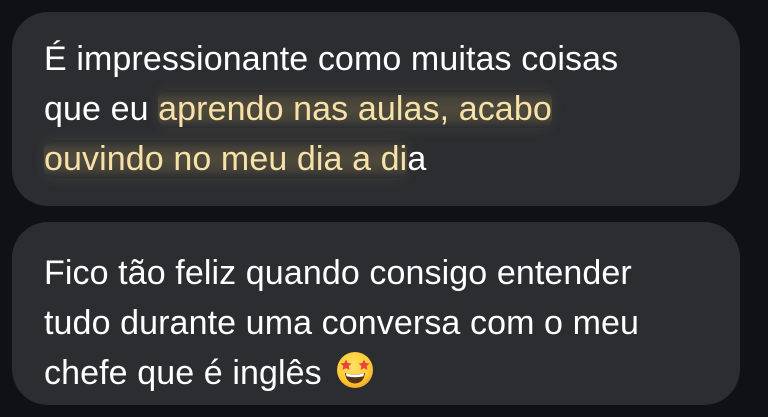 The image size is (768, 417). What do you see at coordinates (355, 109) in the screenshot?
I see `text-highlight-1: aprendo nas aulas, acabo` at bounding box center [355, 109].